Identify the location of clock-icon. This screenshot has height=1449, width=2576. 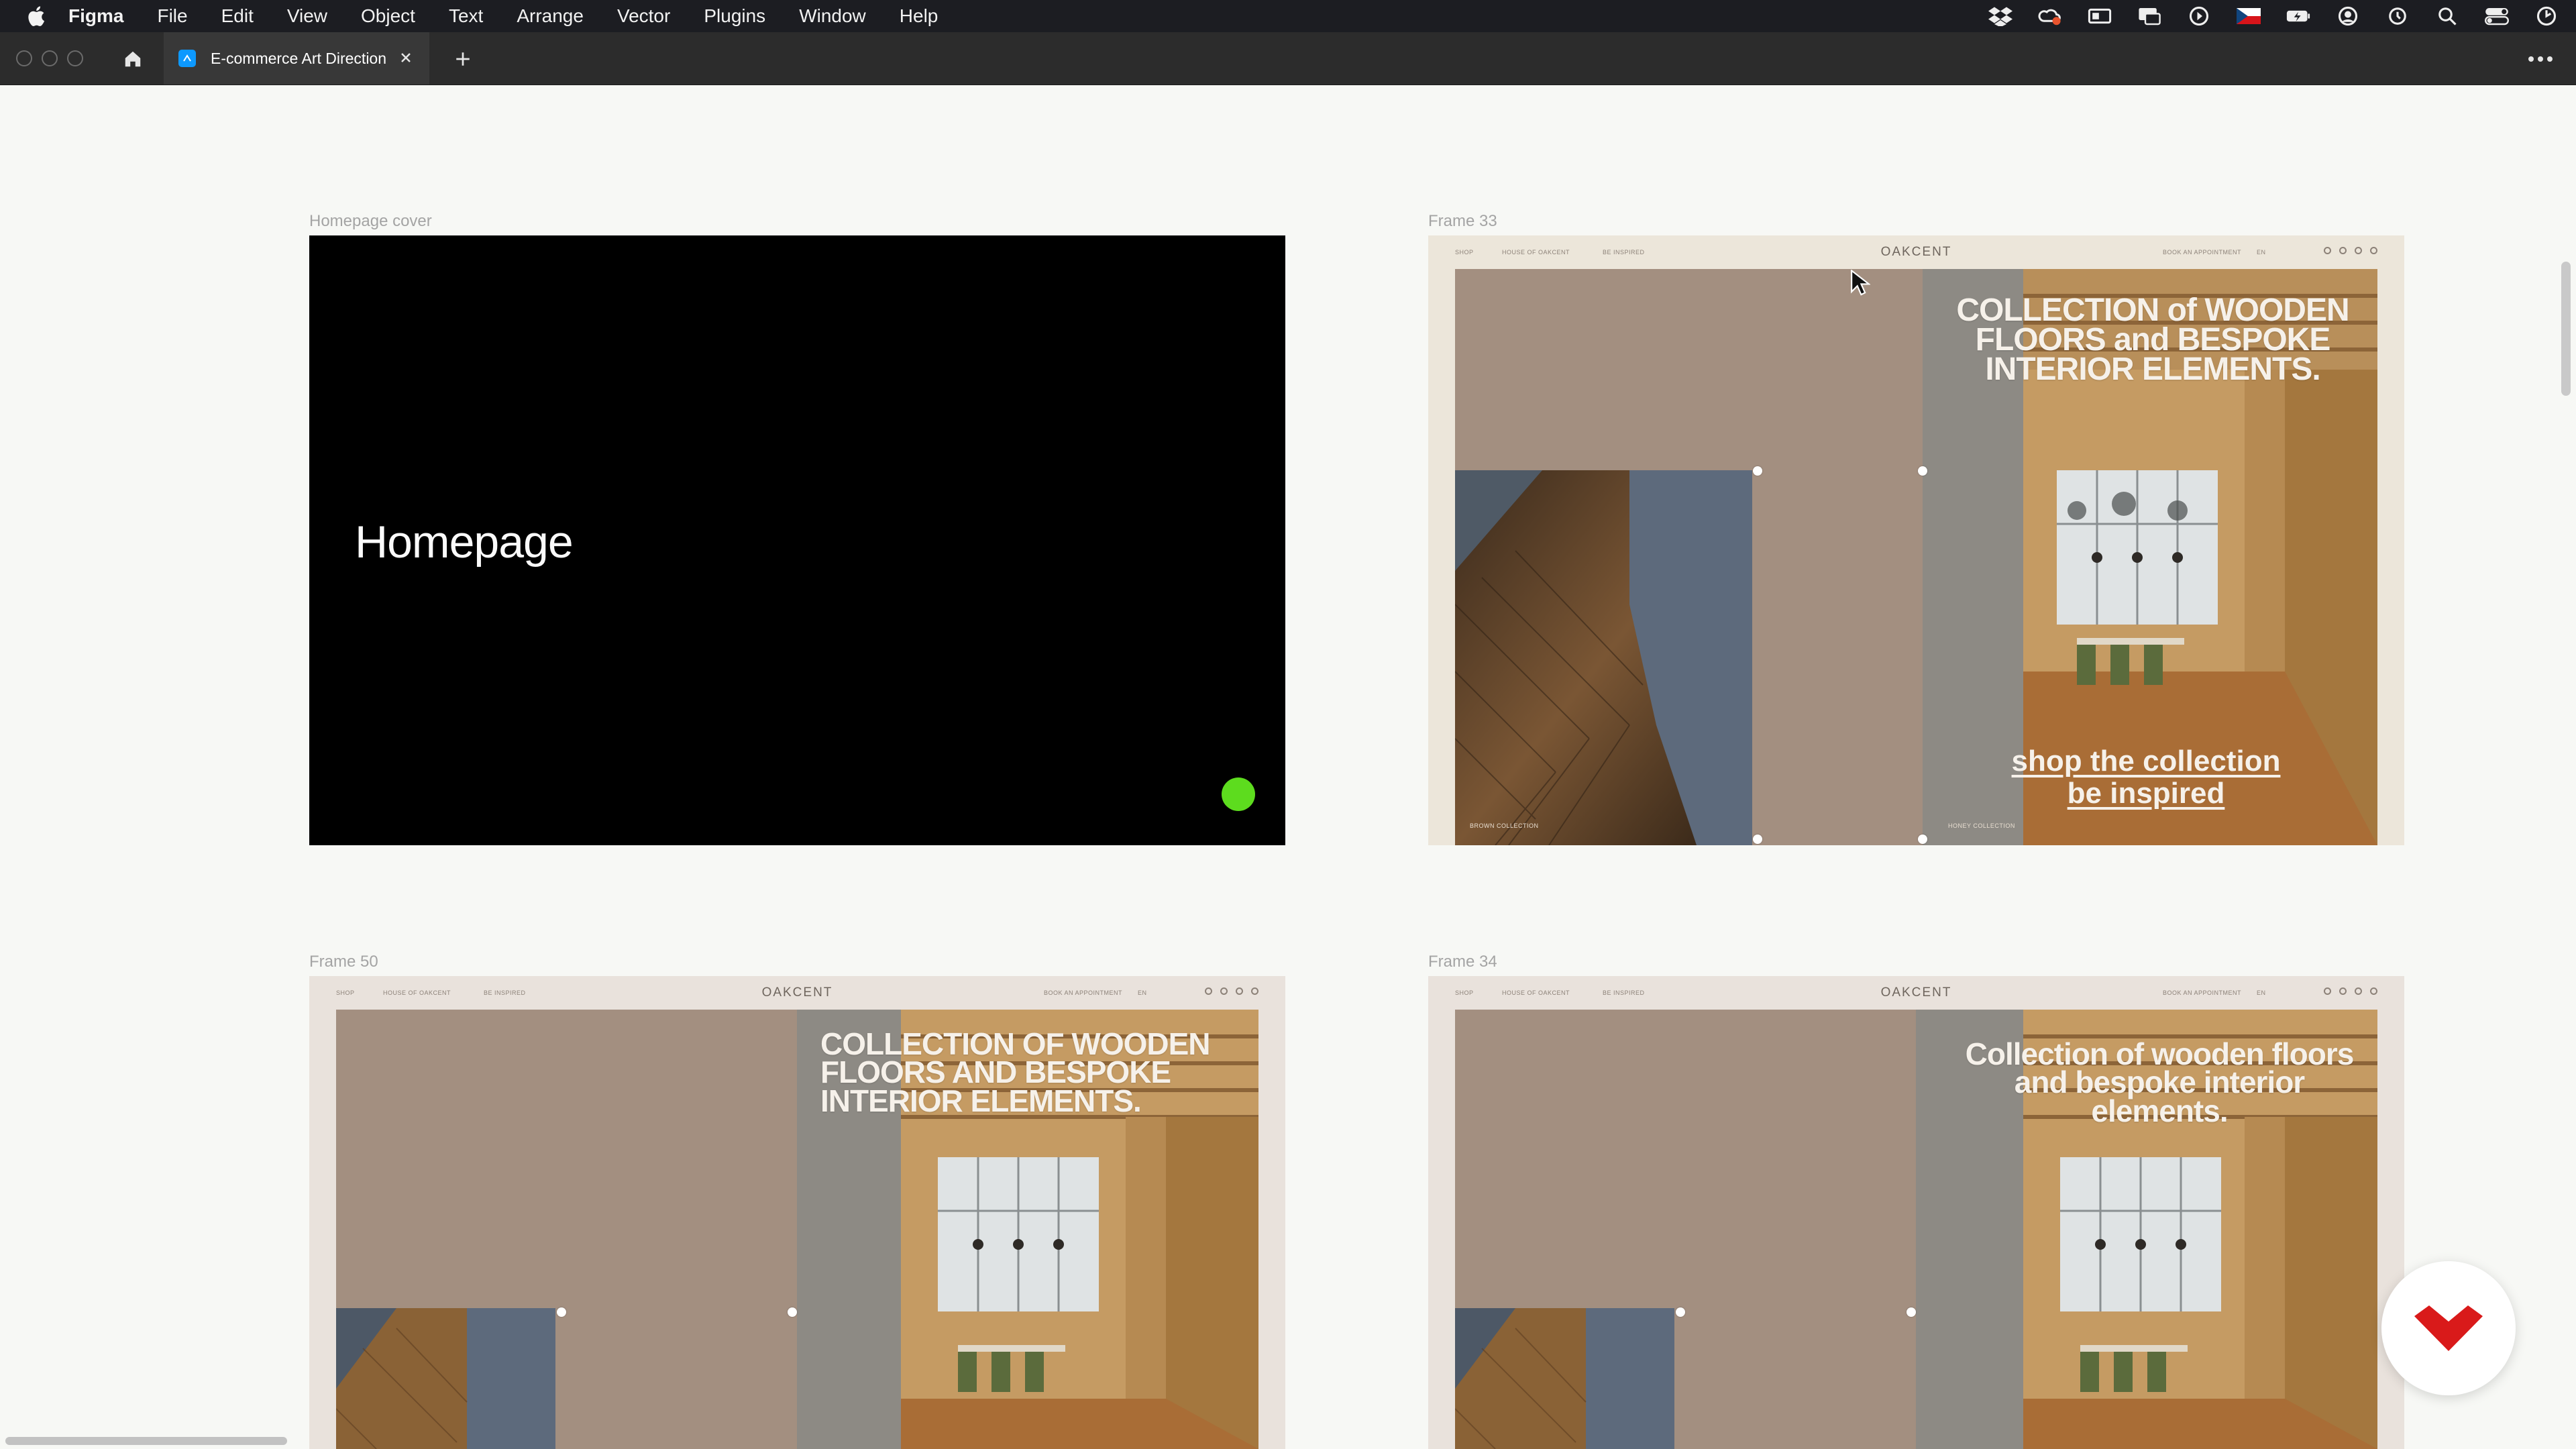
(2546, 16).